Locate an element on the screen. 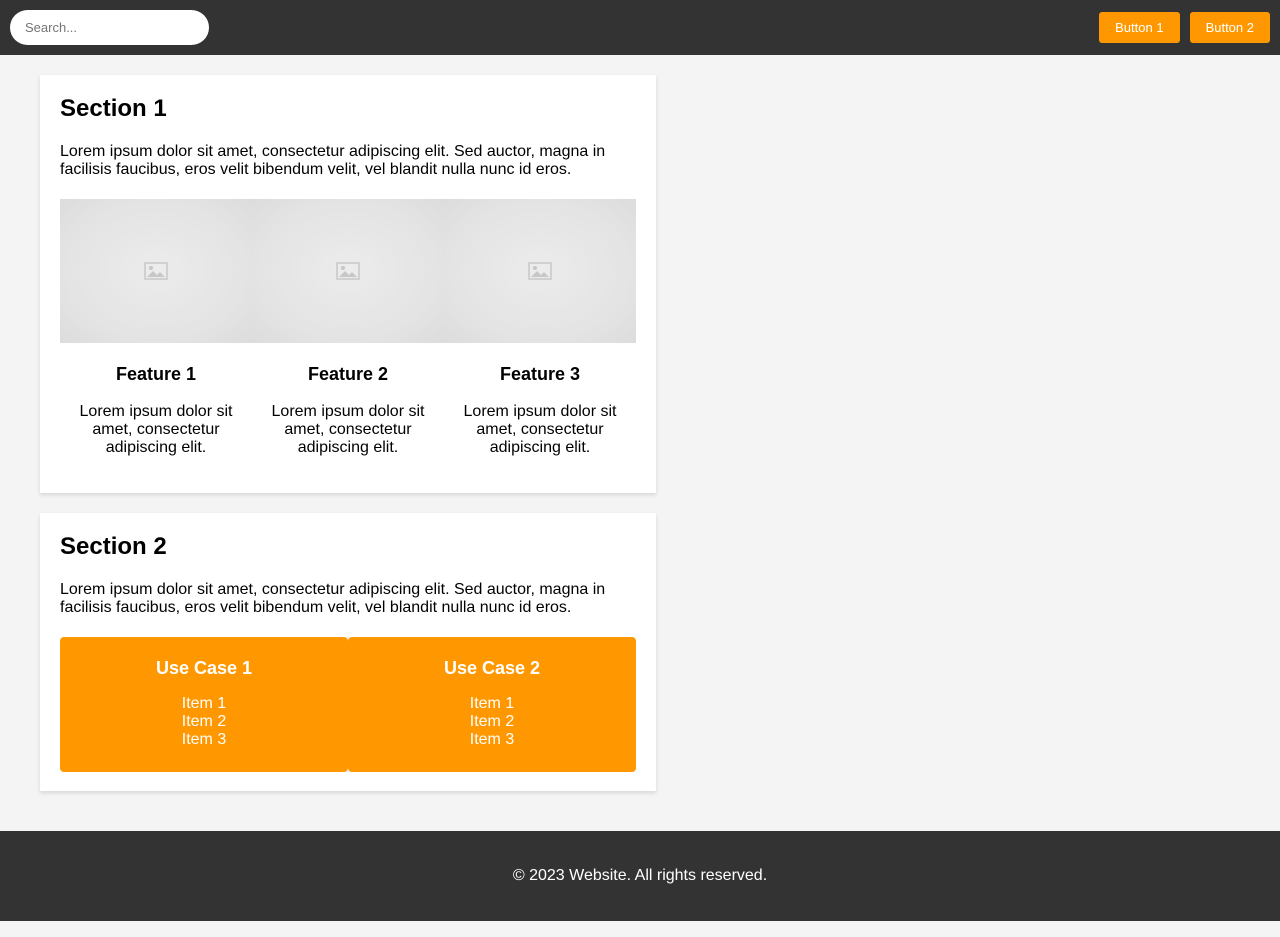 This screenshot has height=937, width=1280. button-2: Button 2 is located at coordinates (1229, 27).